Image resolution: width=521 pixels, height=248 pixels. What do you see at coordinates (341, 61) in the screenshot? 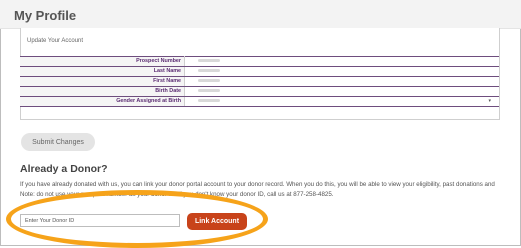
I see `prospect-number-value` at bounding box center [341, 61].